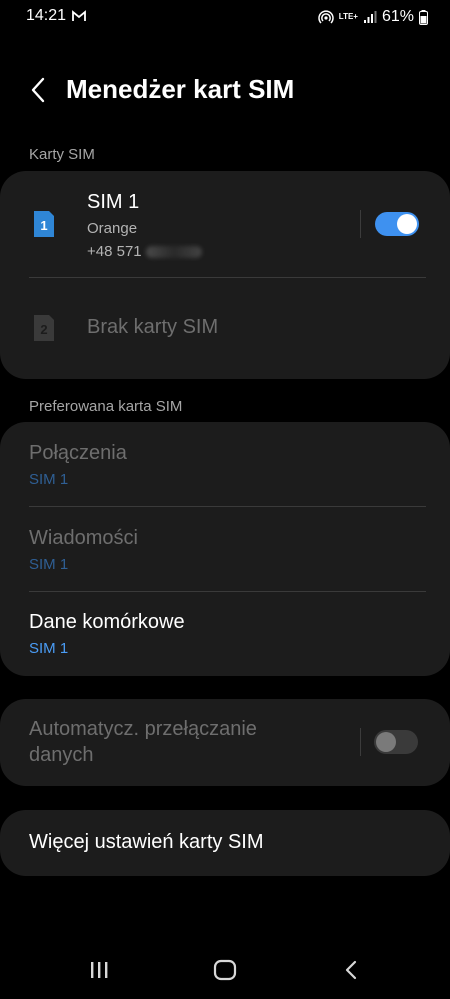  I want to click on sim2-row: 2 Brak karty SIM, so click(225, 328).